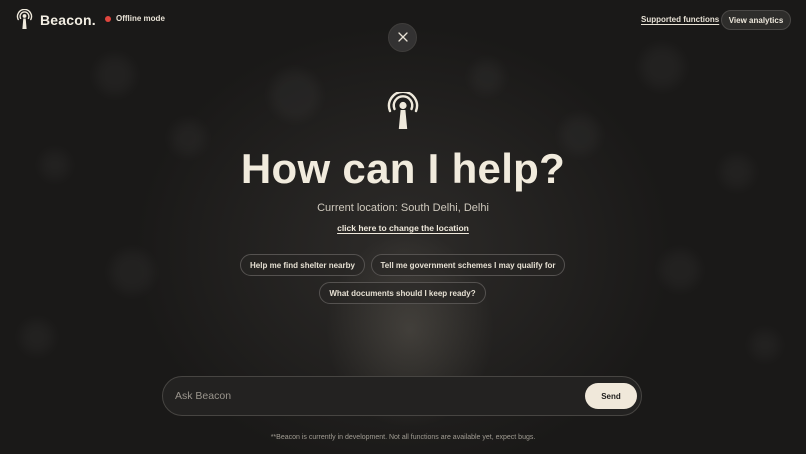 The image size is (806, 454). What do you see at coordinates (402, 293) in the screenshot?
I see `suggestion-chip-documents: What documents should I keep ready?` at bounding box center [402, 293].